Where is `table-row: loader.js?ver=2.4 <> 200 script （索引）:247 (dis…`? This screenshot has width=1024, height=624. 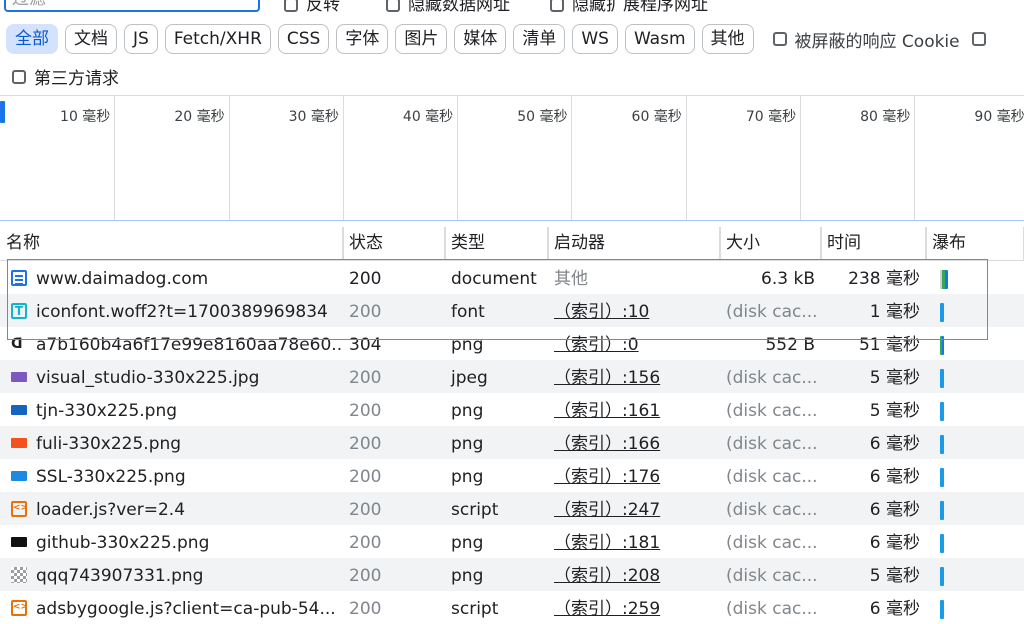 table-row: loader.js?ver=2.4 <> 200 script （索引）:247 (dis… is located at coordinates (512, 508).